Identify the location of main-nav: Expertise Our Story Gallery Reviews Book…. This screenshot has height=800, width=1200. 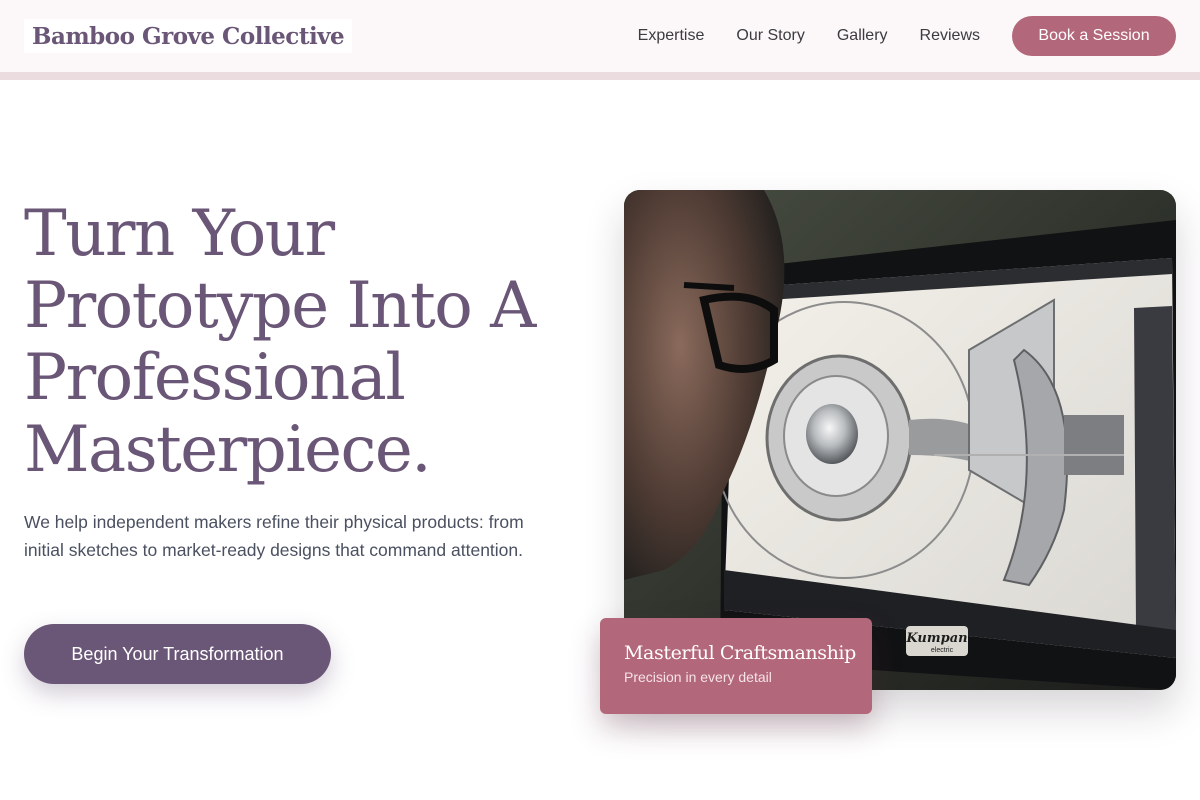
(907, 36).